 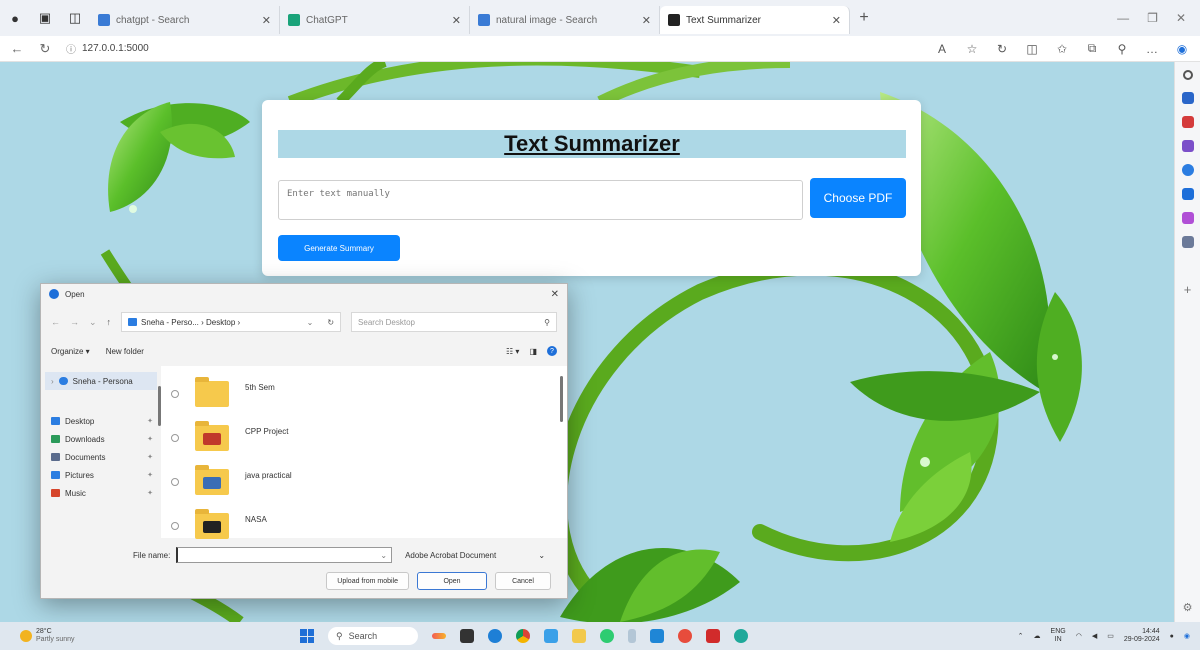 What do you see at coordinates (1187, 146) in the screenshot?
I see `games-icon` at bounding box center [1187, 146].